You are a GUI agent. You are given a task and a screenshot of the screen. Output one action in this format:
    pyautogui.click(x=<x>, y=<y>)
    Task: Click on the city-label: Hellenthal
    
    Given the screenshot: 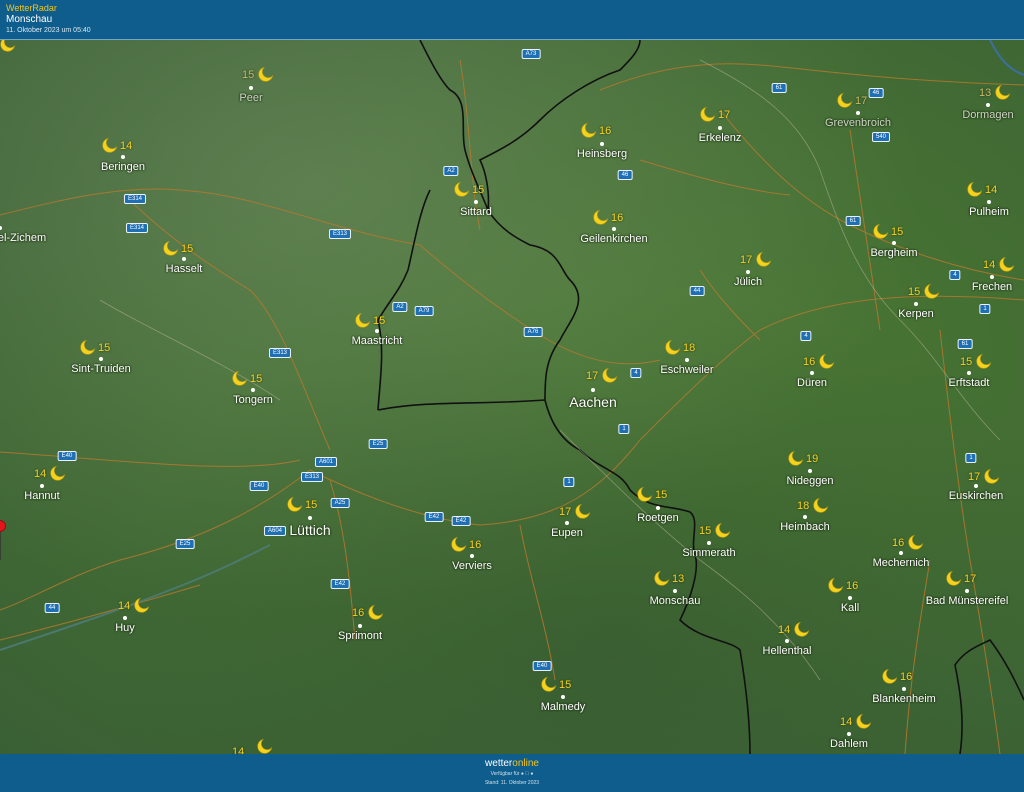 What is the action you would take?
    pyautogui.click(x=787, y=651)
    